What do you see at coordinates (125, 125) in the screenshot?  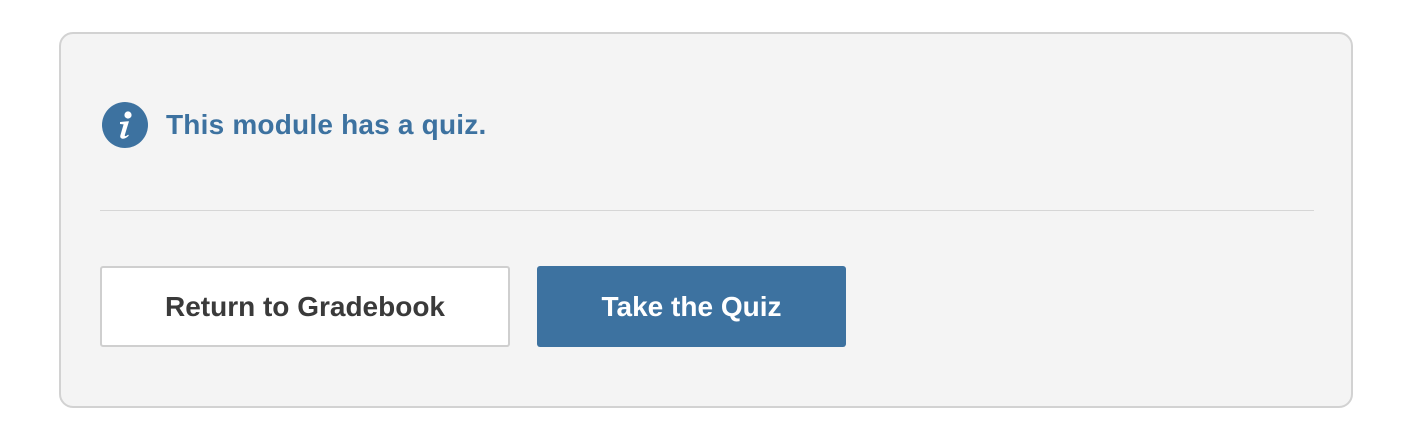 I see `info-icon` at bounding box center [125, 125].